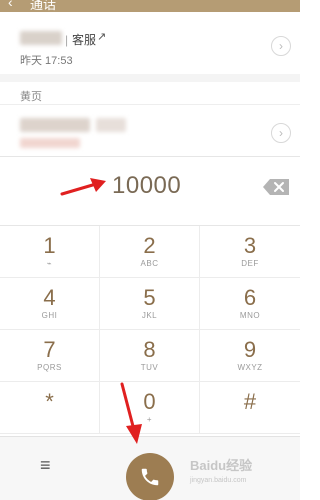  I want to click on key-letters: TUV, so click(149, 367).